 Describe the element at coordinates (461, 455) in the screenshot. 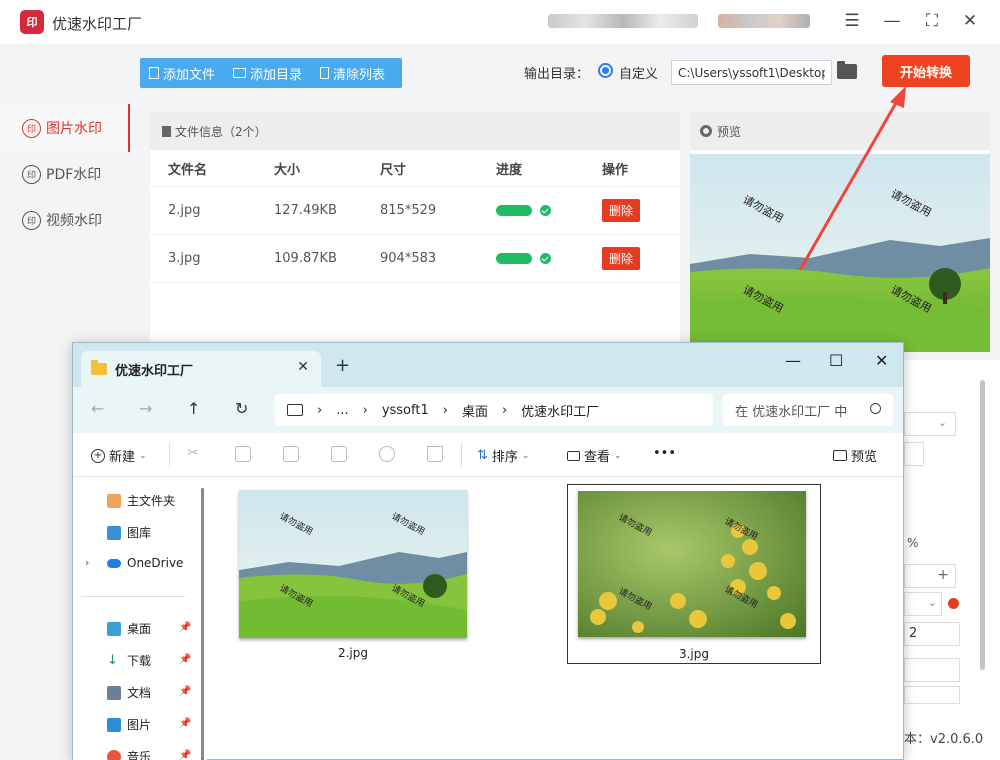

I see `divider` at that location.